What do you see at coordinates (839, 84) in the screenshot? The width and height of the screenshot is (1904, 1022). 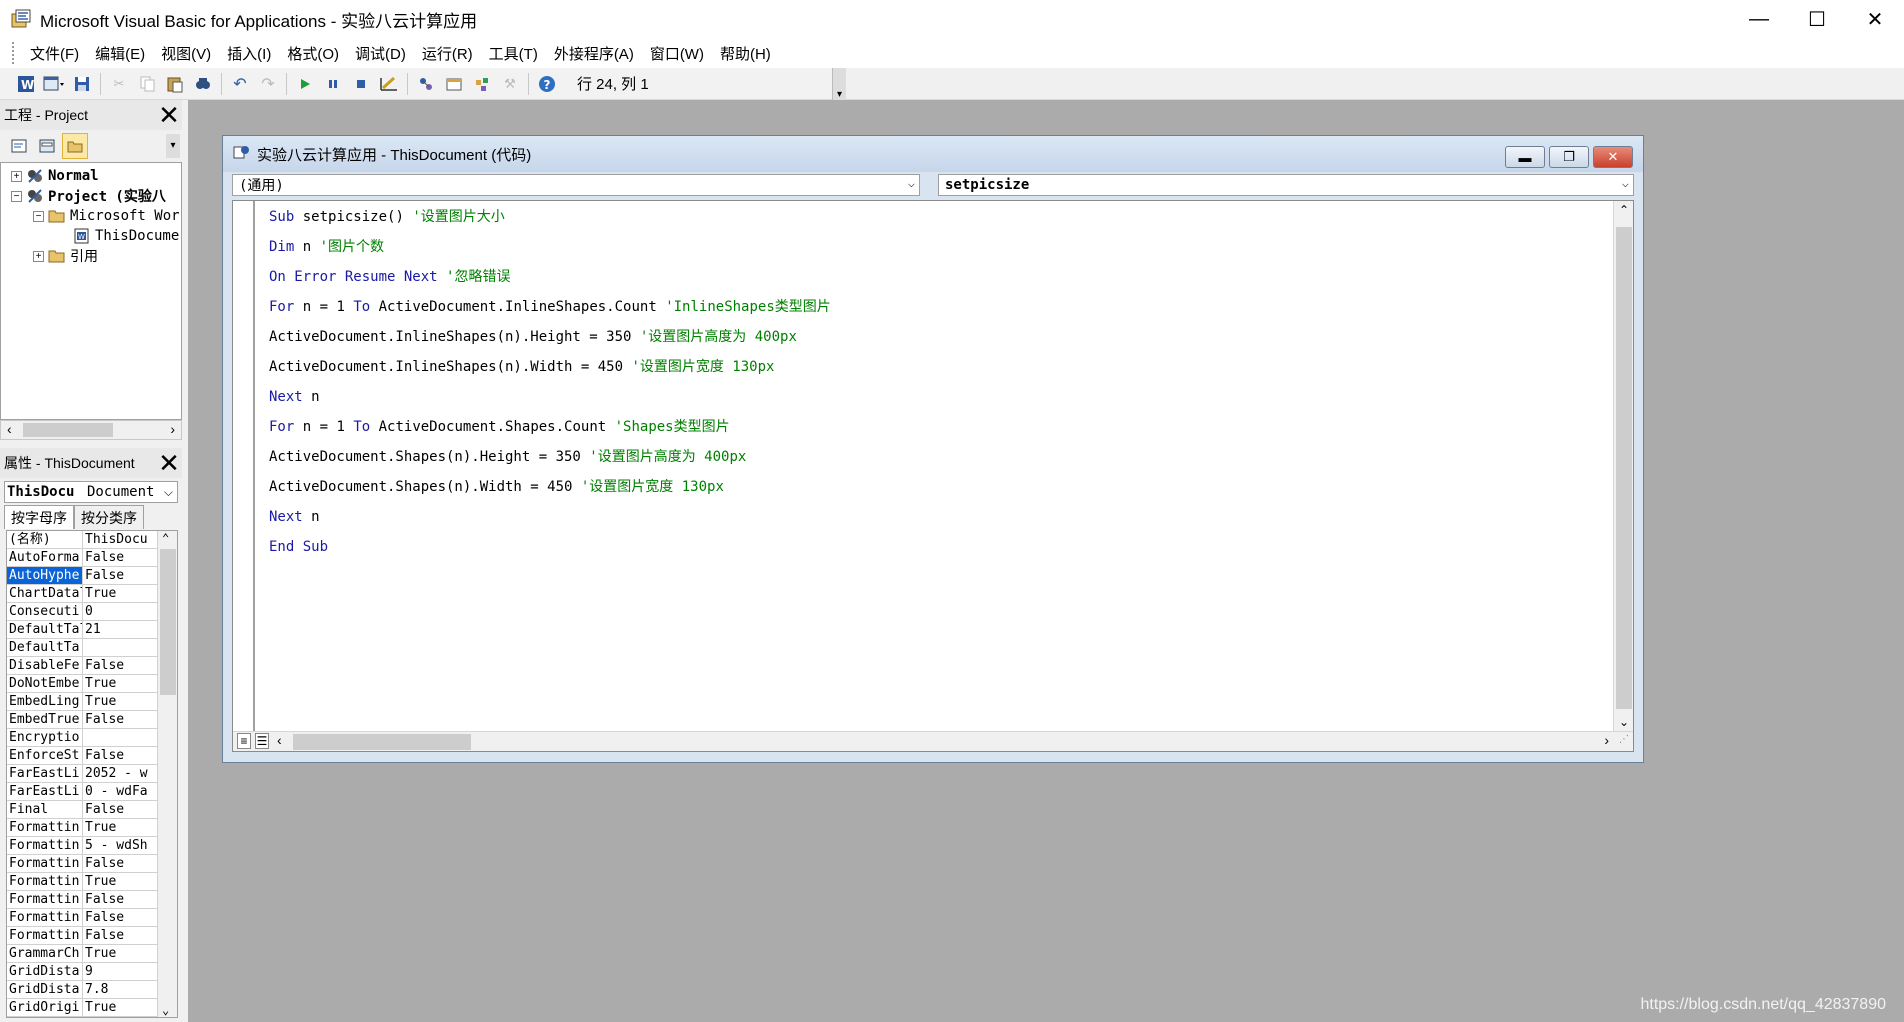 I see `toolbar-options-chevron-icon: ▾` at bounding box center [839, 84].